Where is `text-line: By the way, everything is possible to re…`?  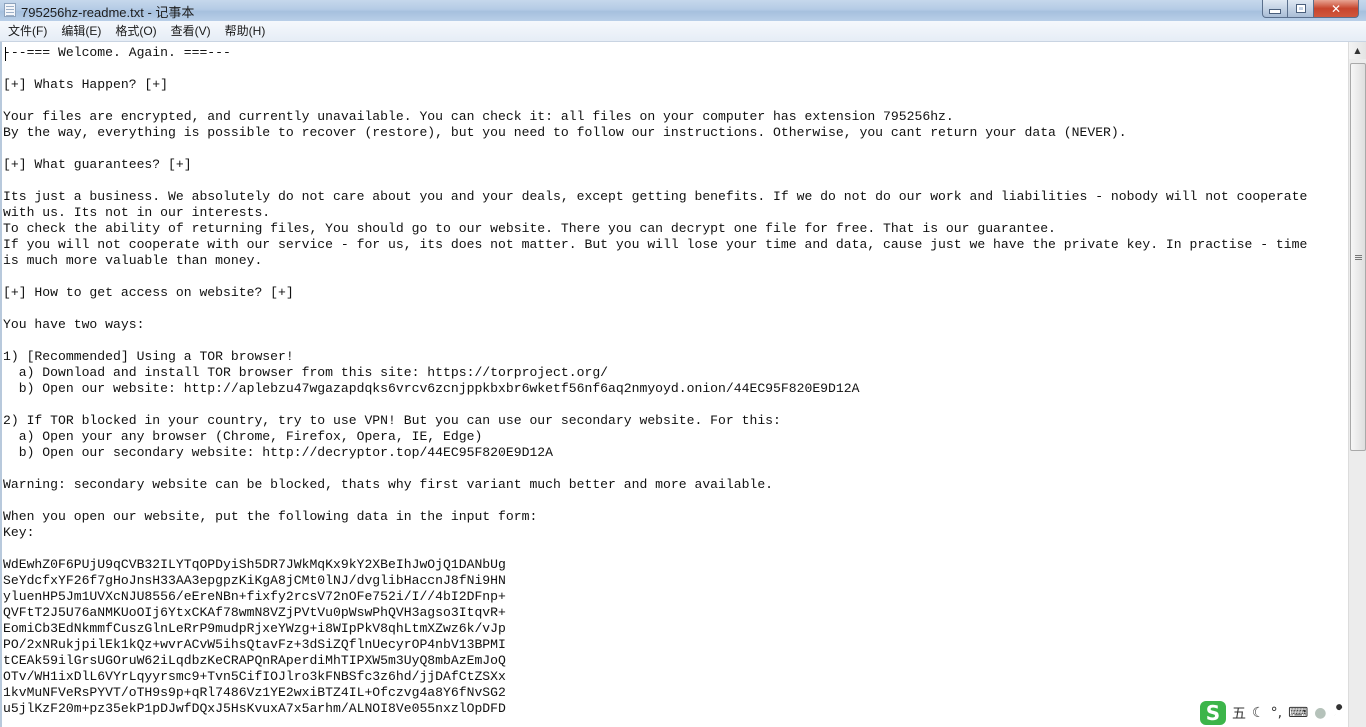
text-line: By the way, everything is possible to re… is located at coordinates (565, 132).